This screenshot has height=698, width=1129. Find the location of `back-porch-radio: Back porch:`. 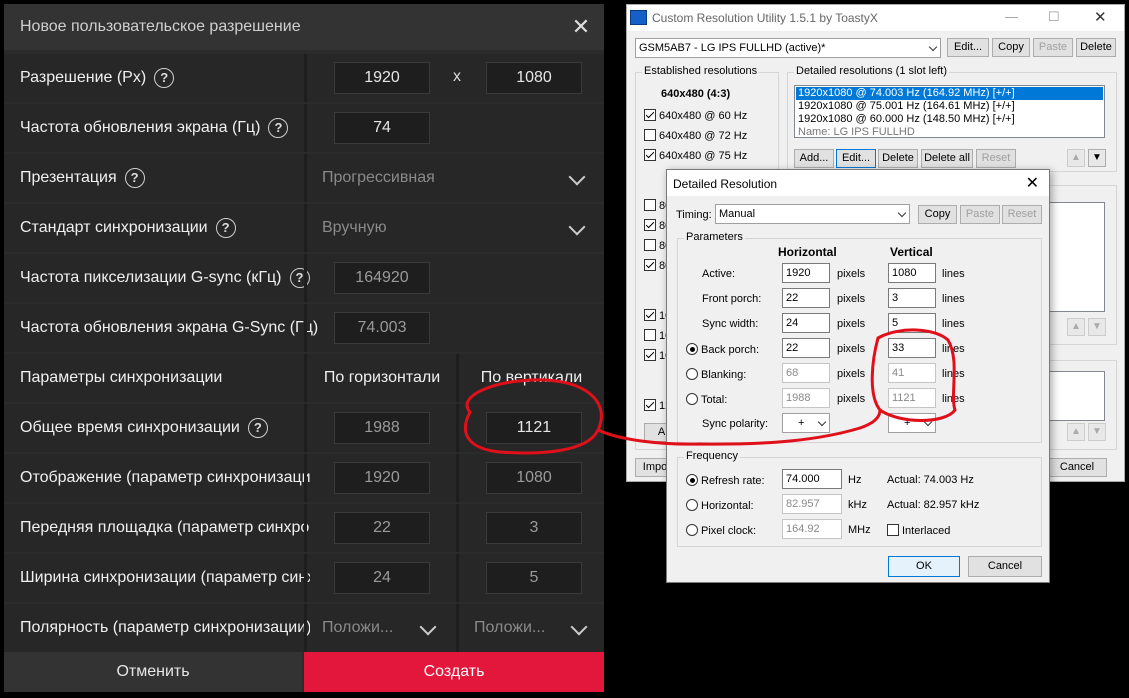

back-porch-radio: Back porch: is located at coordinates (722, 349).